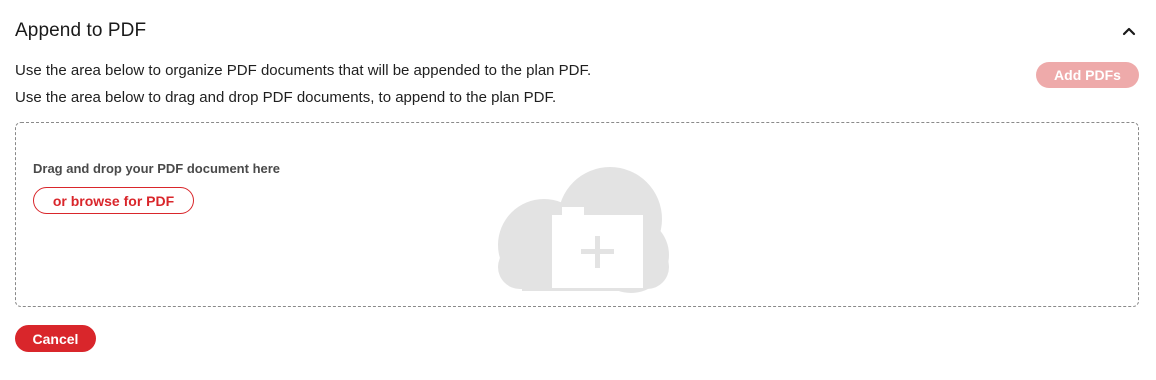 This screenshot has width=1156, height=380. Describe the element at coordinates (81, 30) in the screenshot. I see `section-title: Append to PDF` at that location.